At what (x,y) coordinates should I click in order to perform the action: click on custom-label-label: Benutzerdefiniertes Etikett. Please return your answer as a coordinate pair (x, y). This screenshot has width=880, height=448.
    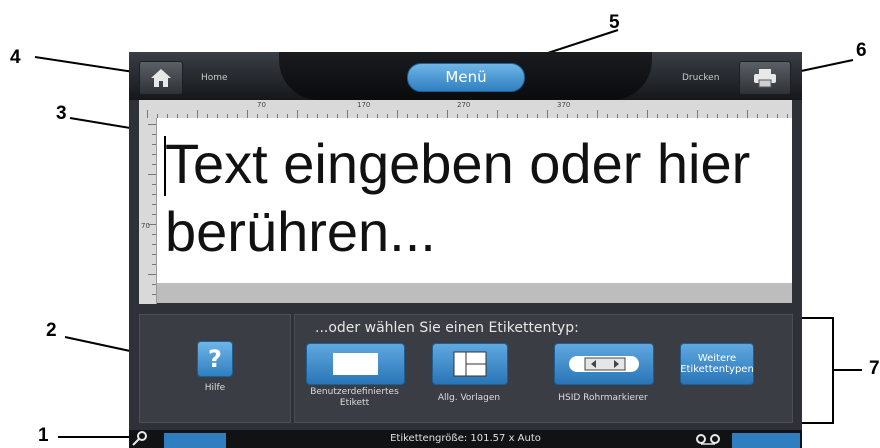
    Looking at the image, I should click on (354, 397).